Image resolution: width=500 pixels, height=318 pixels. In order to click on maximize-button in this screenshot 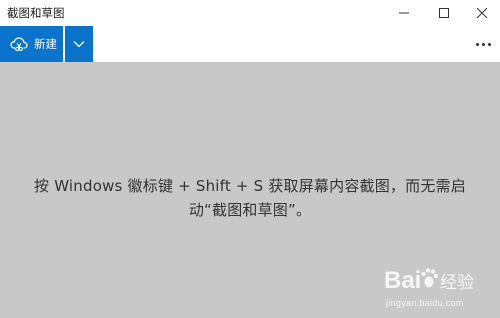, I will do `click(444, 13)`.